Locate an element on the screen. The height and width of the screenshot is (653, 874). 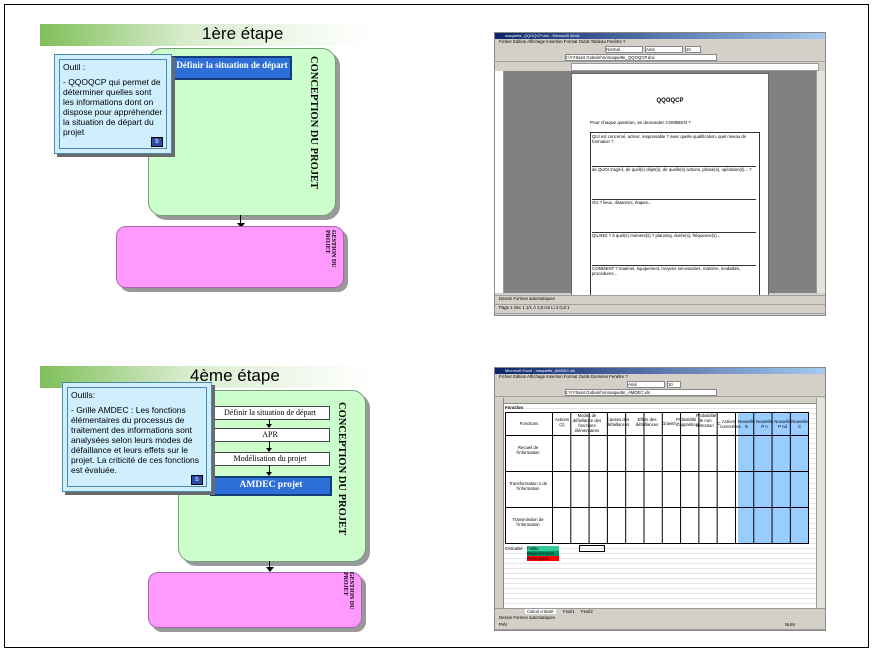
word-statusbar: Page 1 Sec 1 1/1 À 2,5 cm Li 1 Col 1 is located at coordinates (660, 309).